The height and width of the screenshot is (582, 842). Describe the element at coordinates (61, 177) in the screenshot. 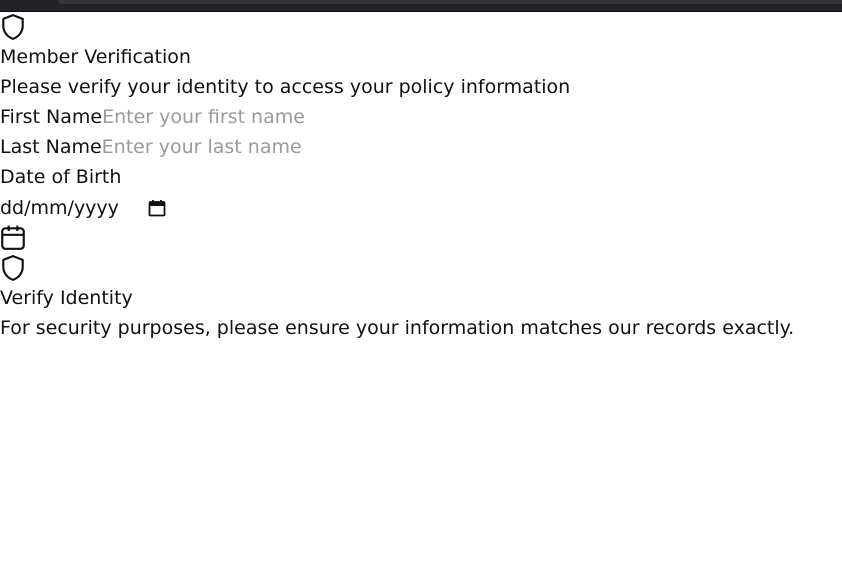

I see `dob-label: Date of Birth` at that location.